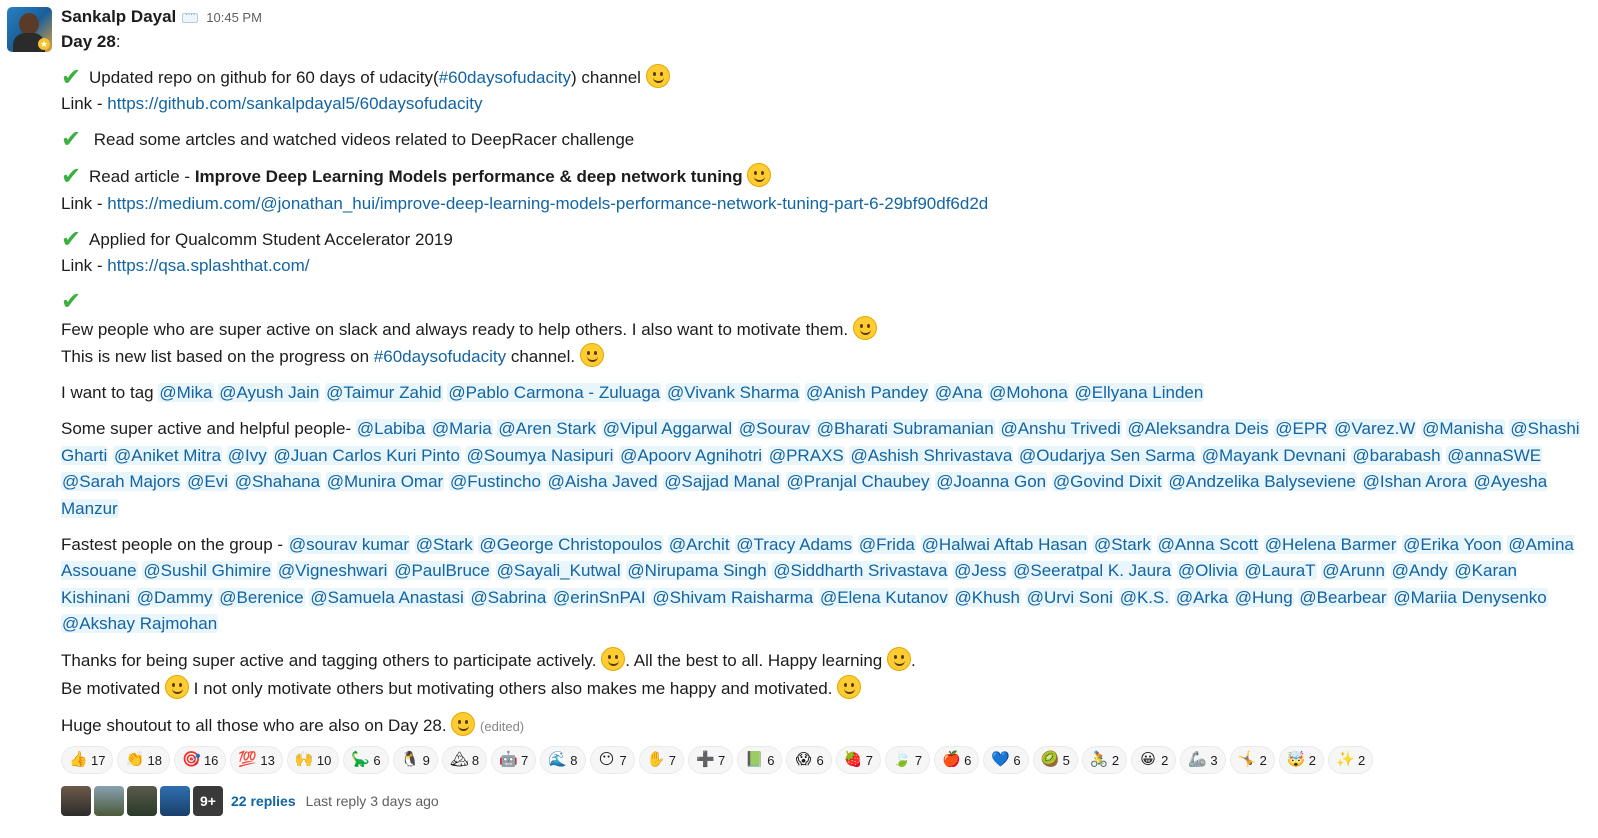  Describe the element at coordinates (366, 455) in the screenshot. I see `user-mention: @Juan Carlos Kuri Pinto` at that location.